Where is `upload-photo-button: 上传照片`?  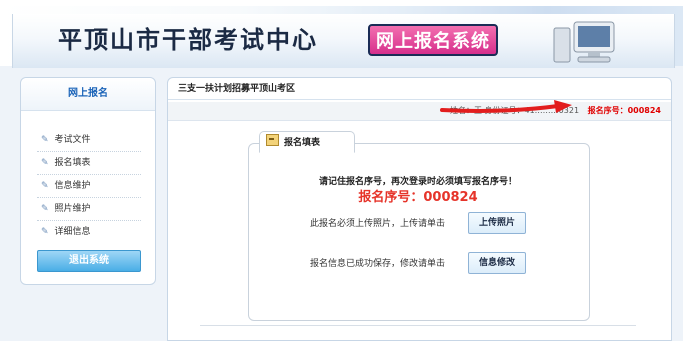 upload-photo-button: 上传照片 is located at coordinates (497, 223).